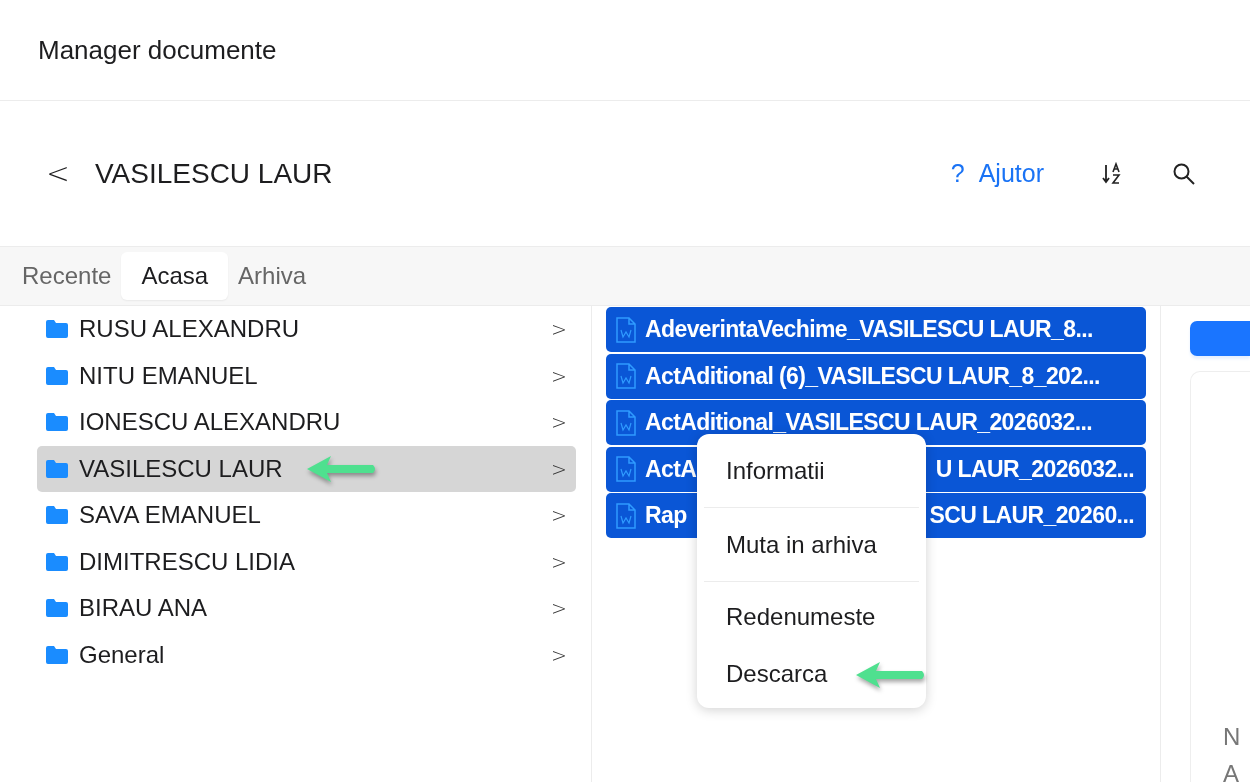 This screenshot has width=1250, height=782. I want to click on file-name: Rap, so click(666, 515).